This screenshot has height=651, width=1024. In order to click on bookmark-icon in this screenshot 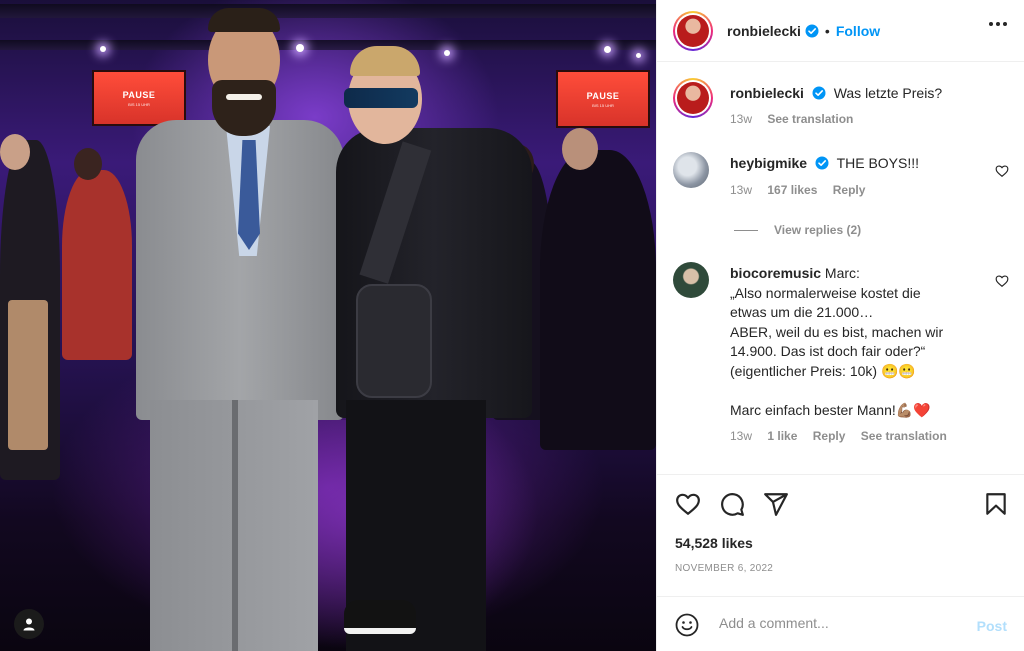, I will do `click(996, 504)`.